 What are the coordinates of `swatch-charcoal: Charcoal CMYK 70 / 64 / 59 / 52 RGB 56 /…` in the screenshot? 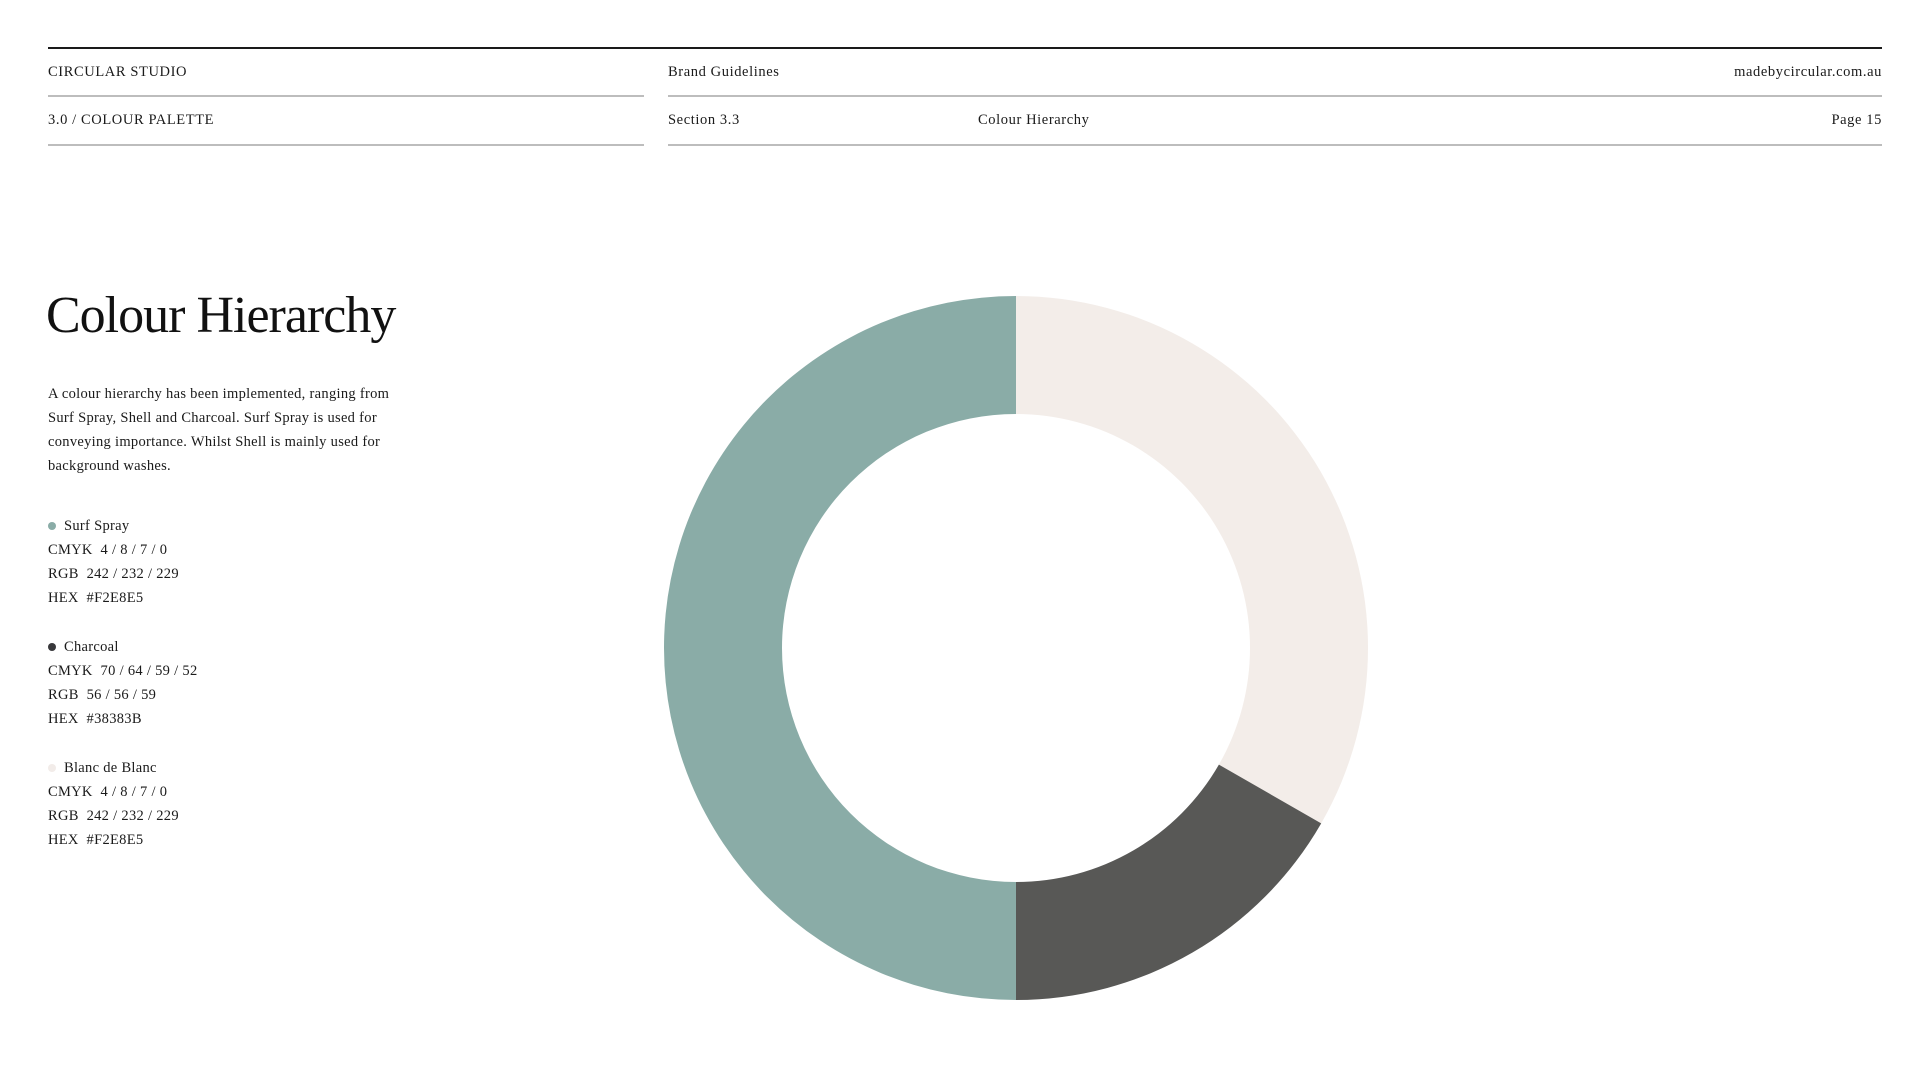 It's located at (123, 683).